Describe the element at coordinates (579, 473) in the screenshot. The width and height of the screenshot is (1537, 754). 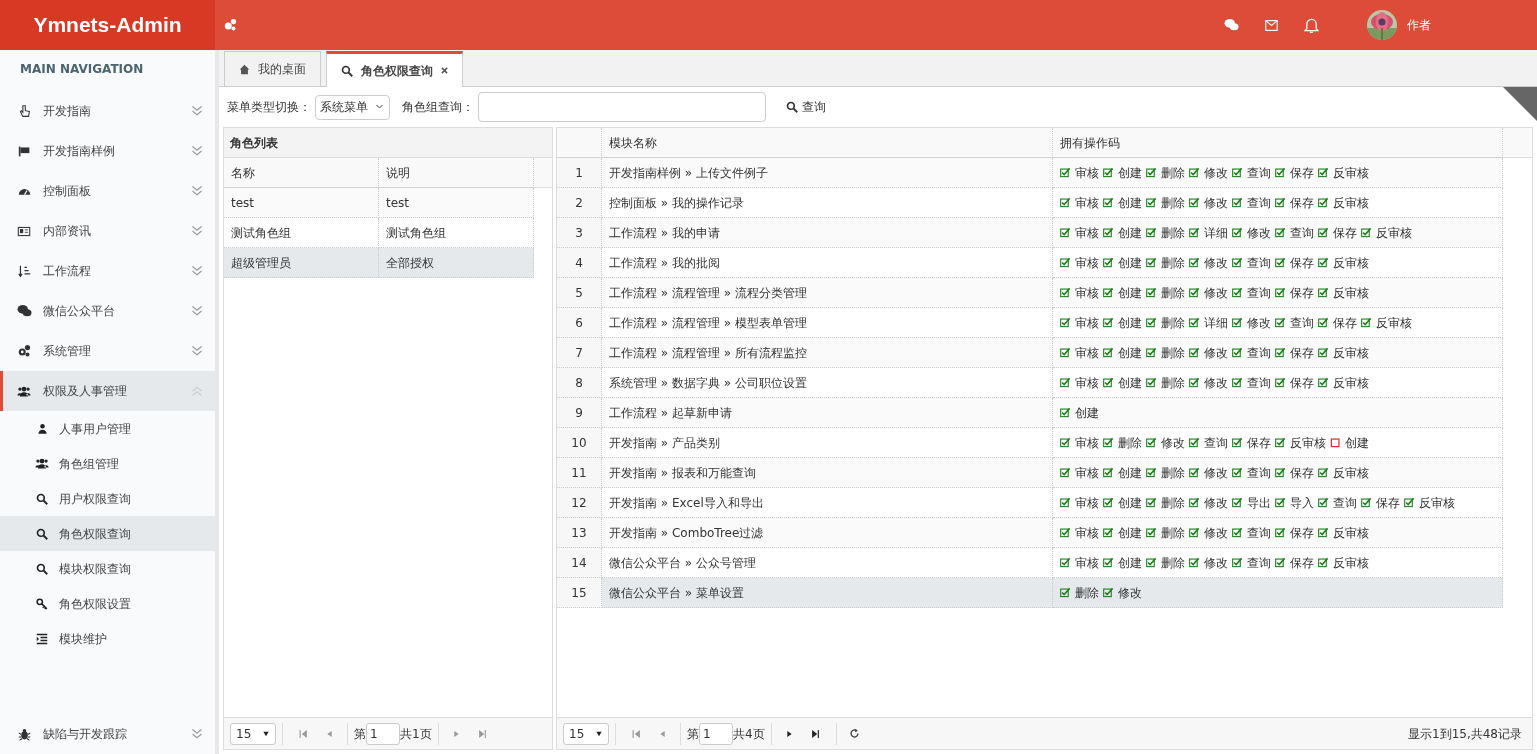
I see `row-number: 11` at that location.